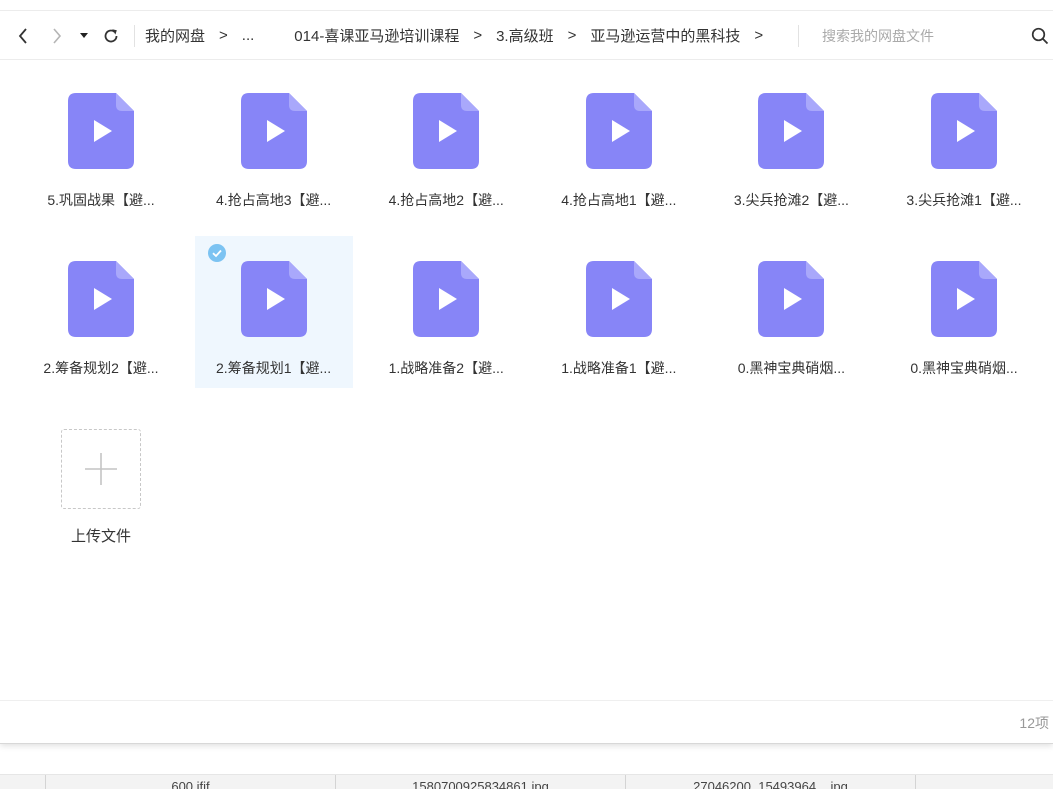 The width and height of the screenshot is (1053, 789). What do you see at coordinates (1034, 723) in the screenshot?
I see `item-count: 12项` at bounding box center [1034, 723].